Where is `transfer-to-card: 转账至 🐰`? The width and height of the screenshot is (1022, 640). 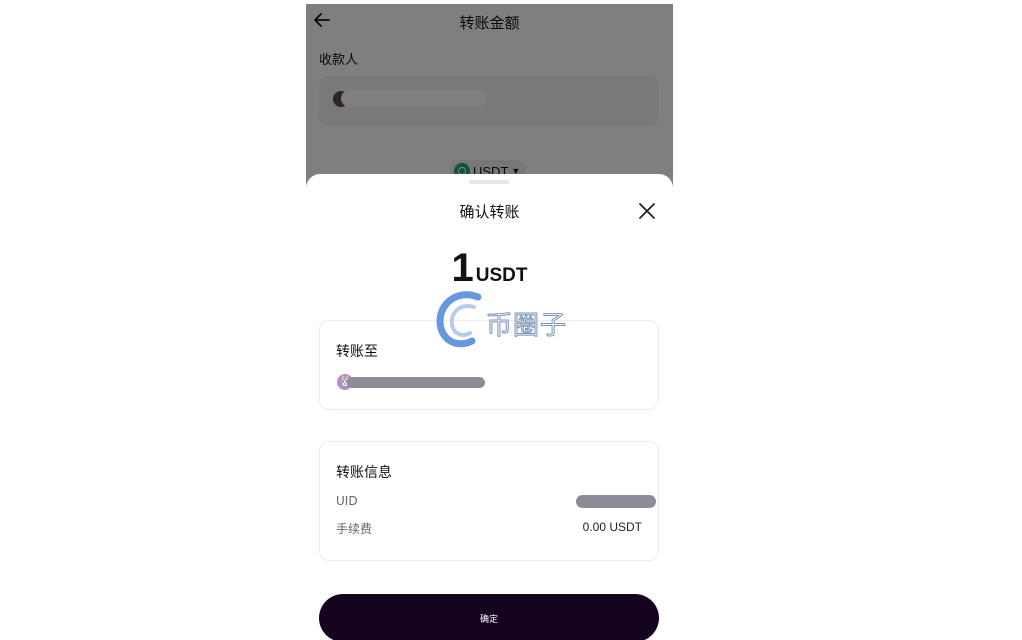
transfer-to-card: 转账至 🐰 is located at coordinates (489, 365).